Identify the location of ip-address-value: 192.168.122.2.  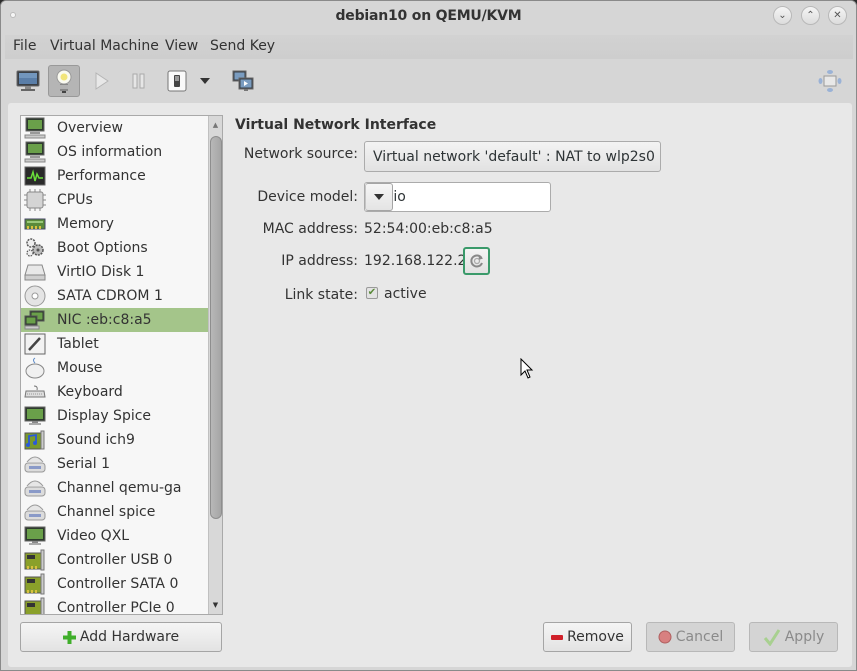
(415, 261).